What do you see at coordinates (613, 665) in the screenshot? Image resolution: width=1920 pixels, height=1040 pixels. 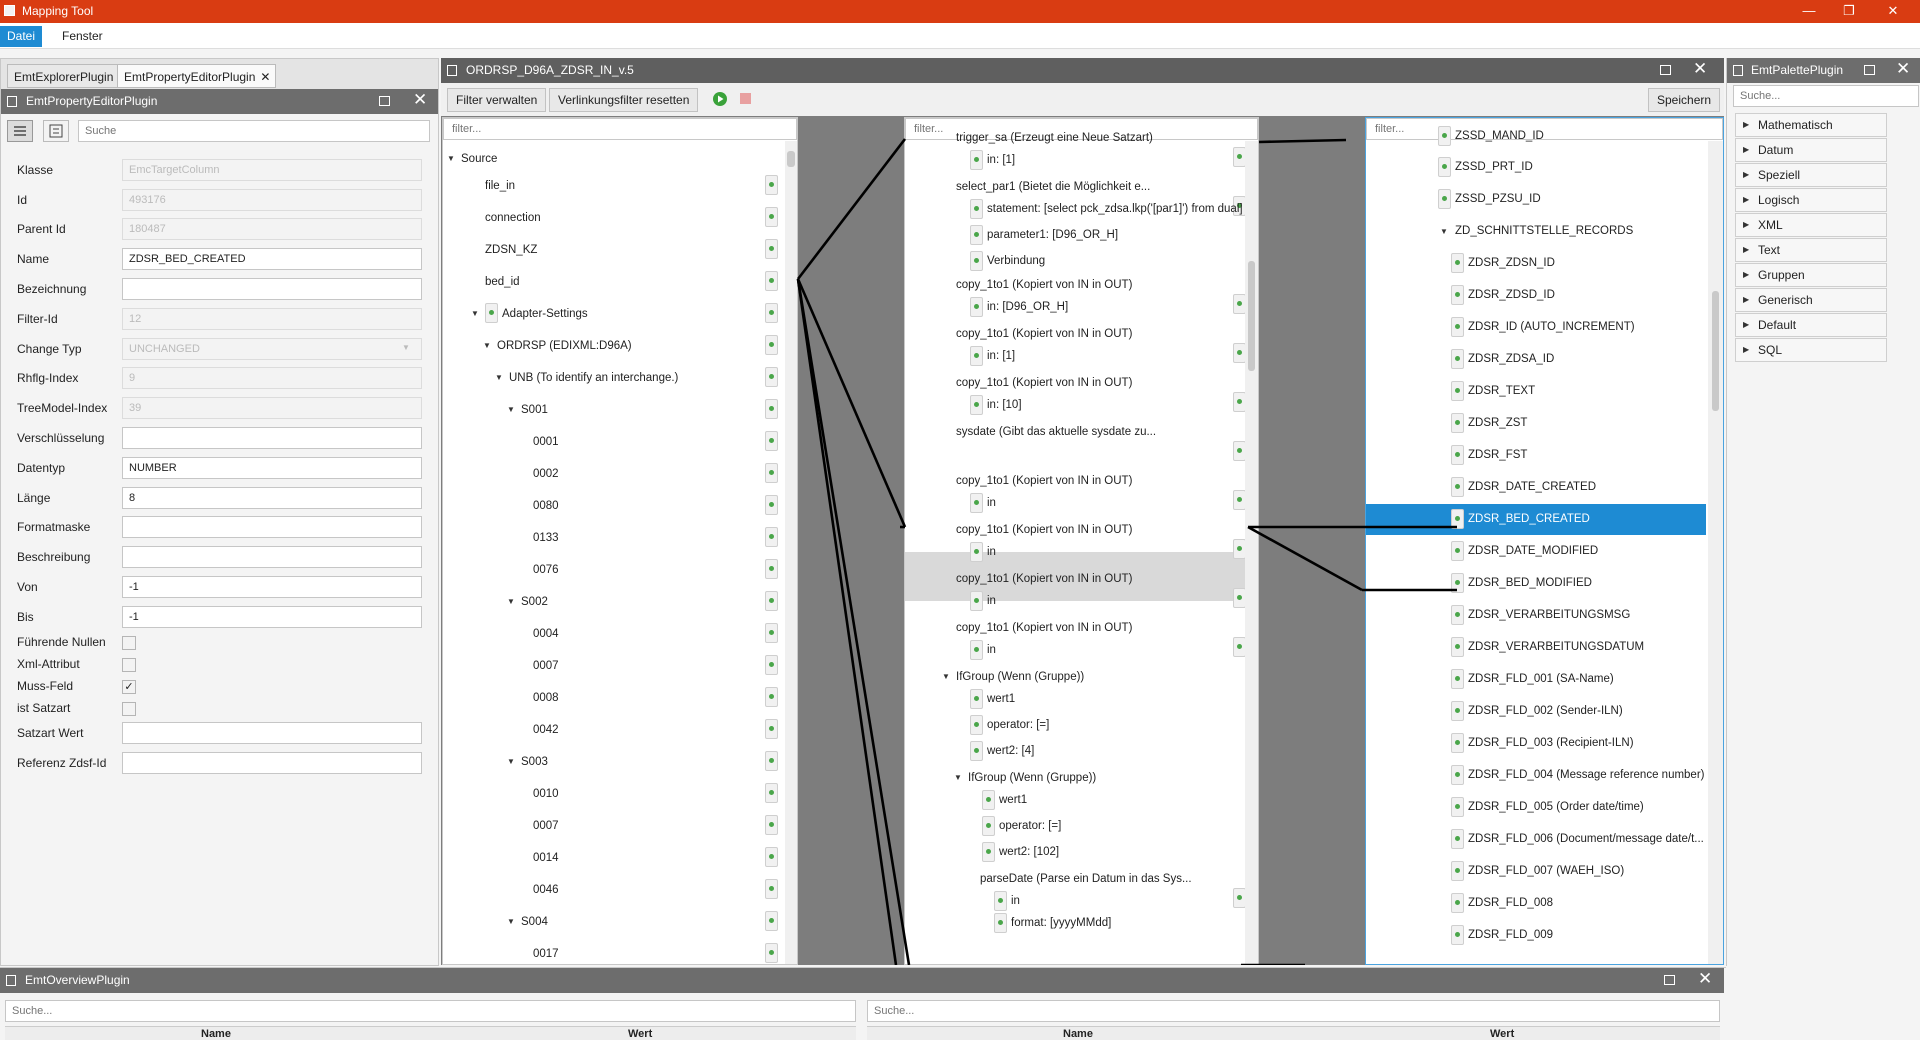 I see `source-row: 0007` at bounding box center [613, 665].